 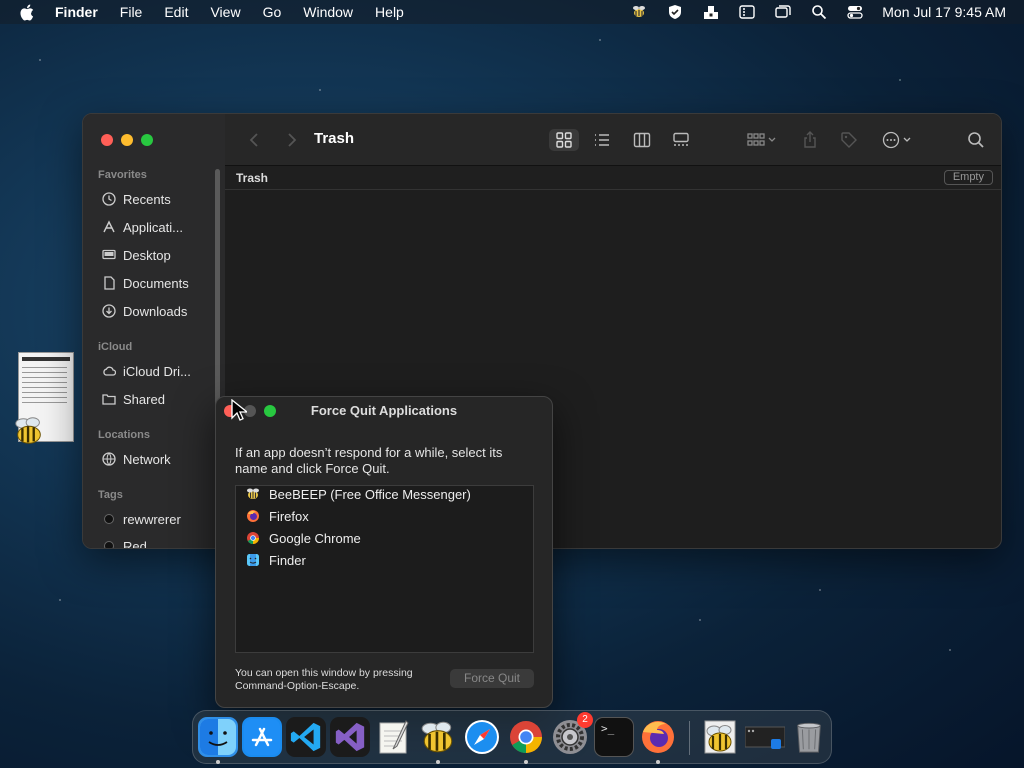 What do you see at coordinates (389, 12) in the screenshot?
I see `menu-help: Help` at bounding box center [389, 12].